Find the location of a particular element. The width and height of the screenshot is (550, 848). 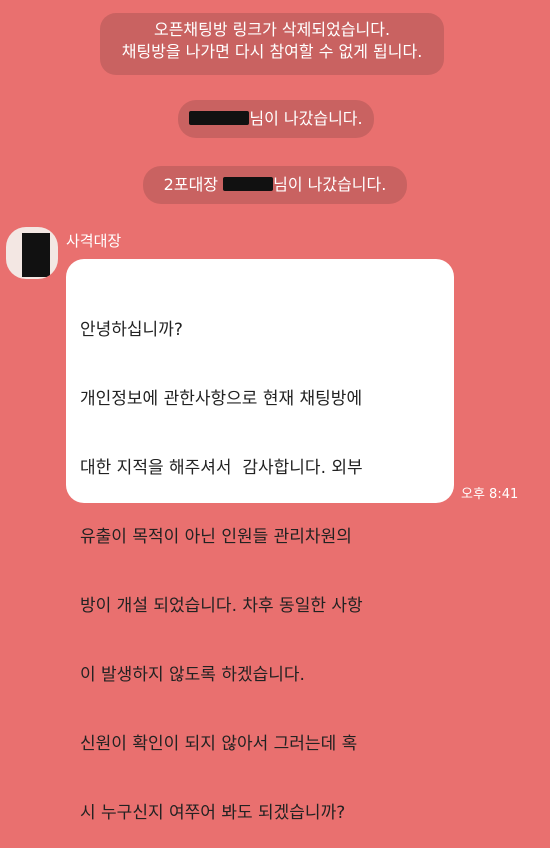

notice-line-1: 오픈채팅방 링크가 삭제되었습니다. is located at coordinates (272, 29).